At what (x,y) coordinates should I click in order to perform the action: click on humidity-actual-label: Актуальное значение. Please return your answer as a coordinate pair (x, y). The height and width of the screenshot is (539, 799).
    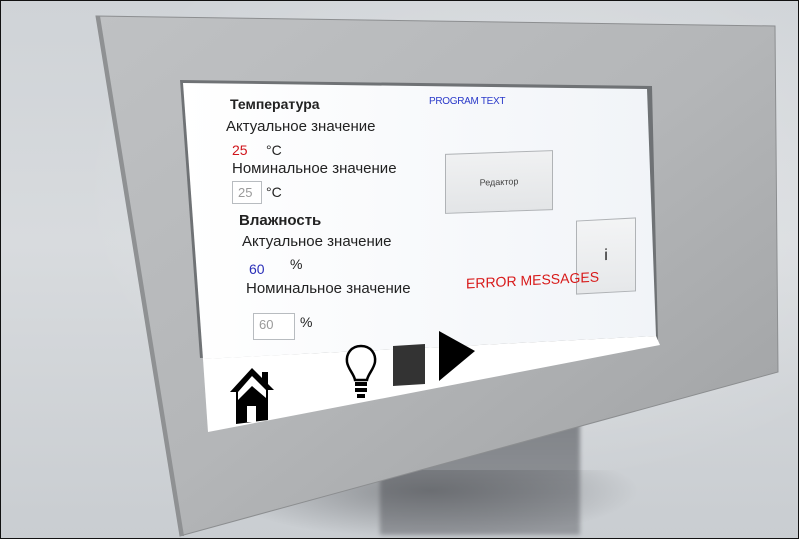
    Looking at the image, I should click on (317, 241).